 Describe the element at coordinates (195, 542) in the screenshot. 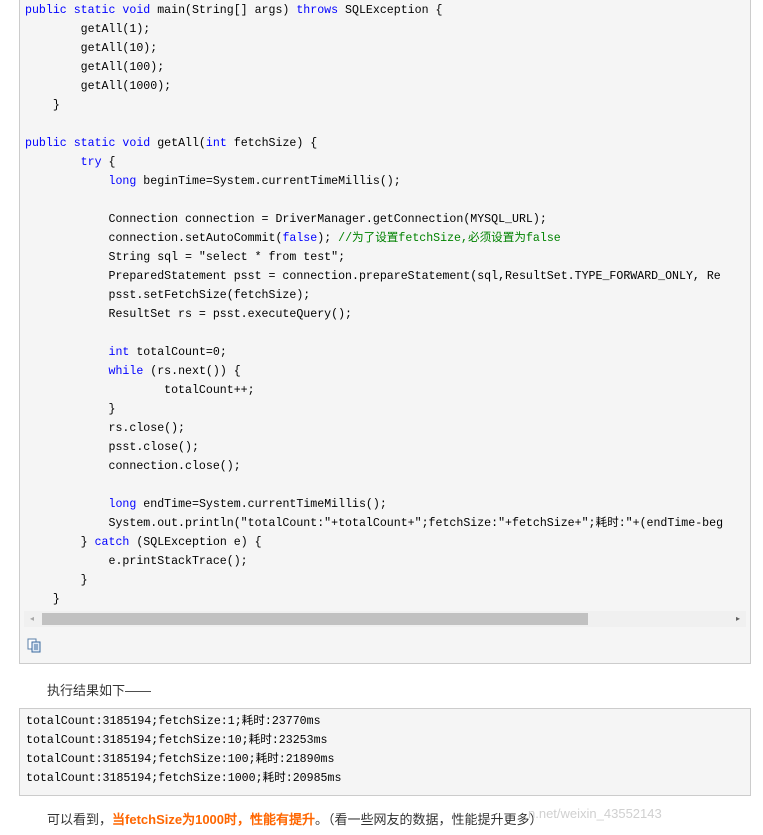

I see `code-text: (SQLException e) {` at that location.